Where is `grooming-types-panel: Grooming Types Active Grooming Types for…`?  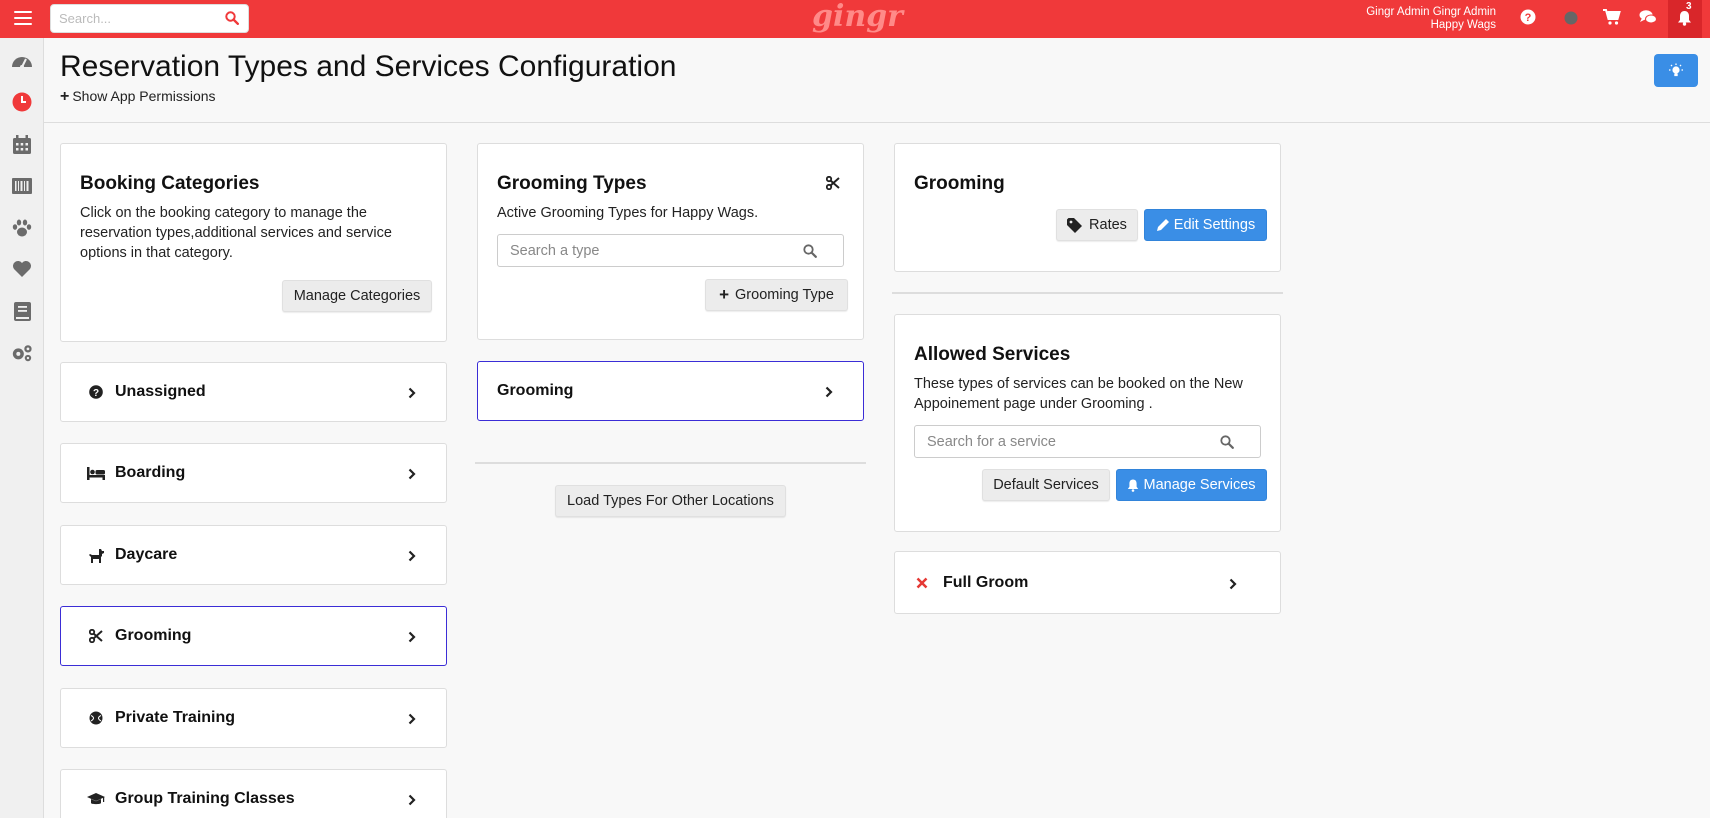
grooming-types-panel: Grooming Types Active Grooming Types for… is located at coordinates (670, 241).